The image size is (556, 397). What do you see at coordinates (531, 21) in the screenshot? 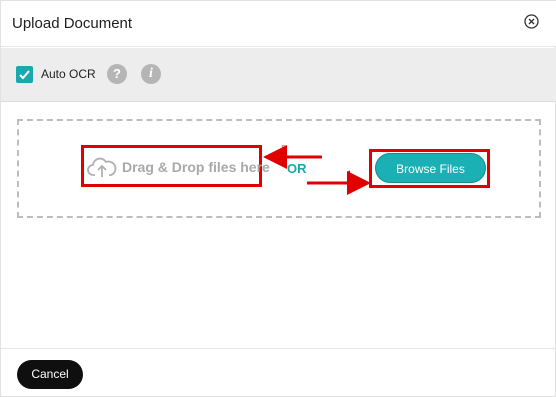
I see `close-icon` at bounding box center [531, 21].